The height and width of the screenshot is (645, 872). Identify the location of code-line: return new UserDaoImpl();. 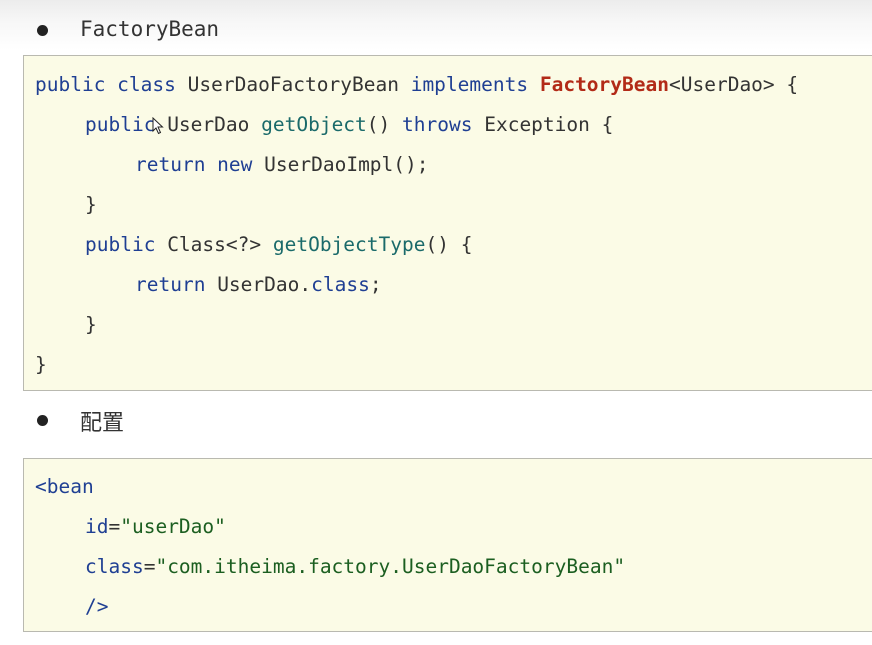
(282, 164).